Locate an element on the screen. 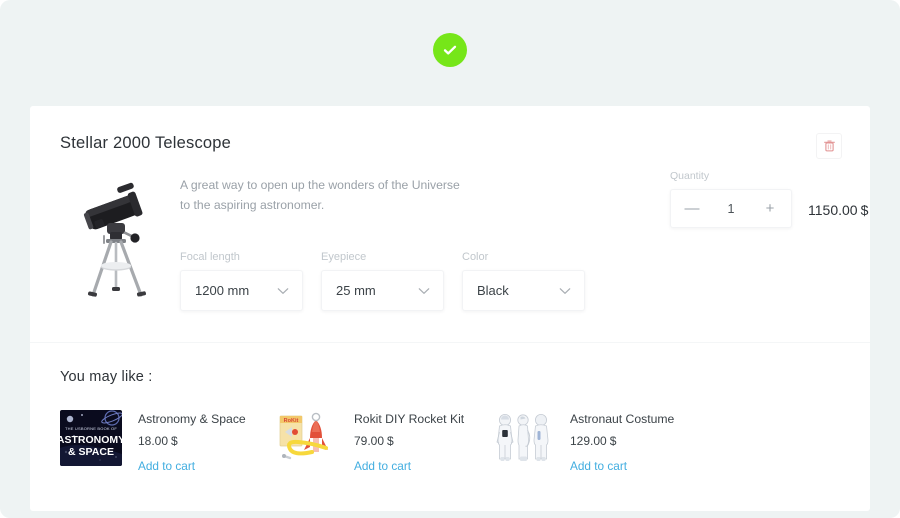 The image size is (900, 518). delete-item-button is located at coordinates (829, 146).